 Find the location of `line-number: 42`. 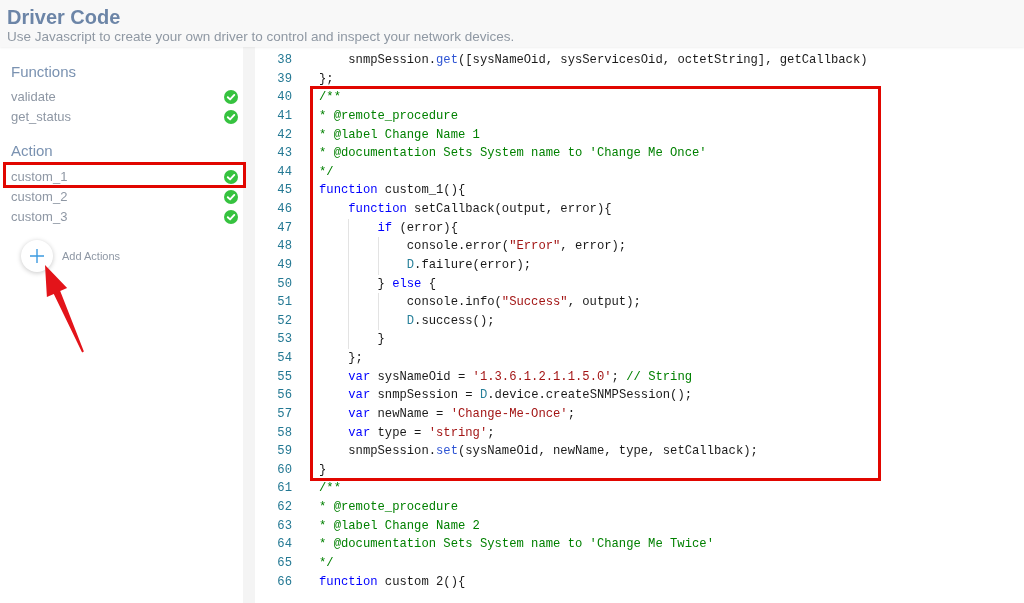

line-number: 42 is located at coordinates (284, 135).